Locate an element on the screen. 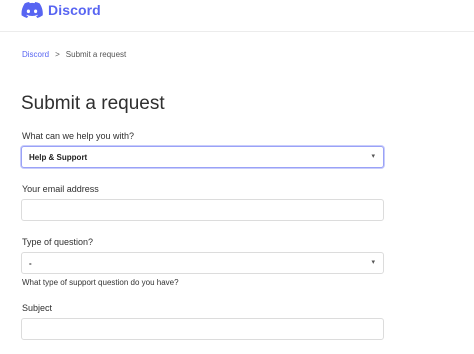  subject-field is located at coordinates (202, 329).